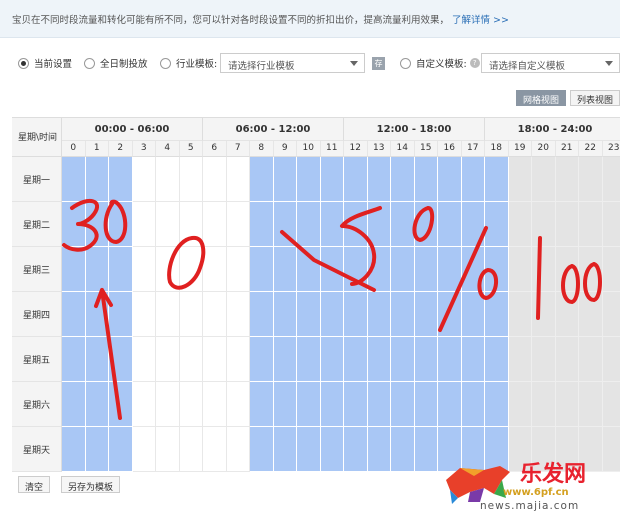 This screenshot has height=513, width=620. What do you see at coordinates (480, 20) in the screenshot?
I see `learn-more-link: 了解详情 >>` at bounding box center [480, 20].